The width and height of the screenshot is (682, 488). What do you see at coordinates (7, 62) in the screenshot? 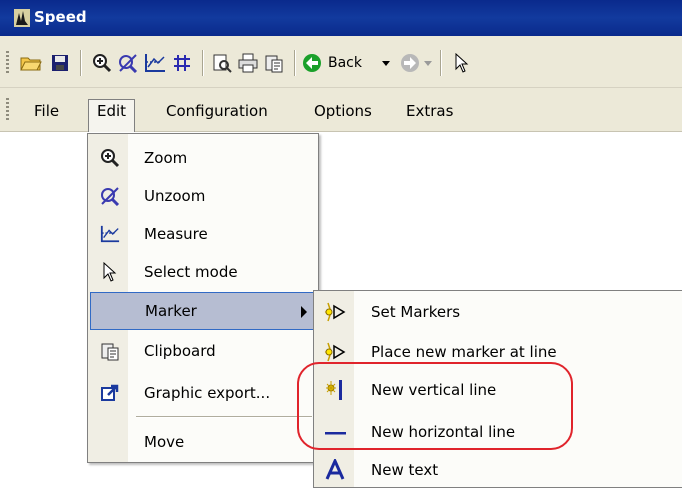
I see `toolbar-grip` at bounding box center [7, 62].